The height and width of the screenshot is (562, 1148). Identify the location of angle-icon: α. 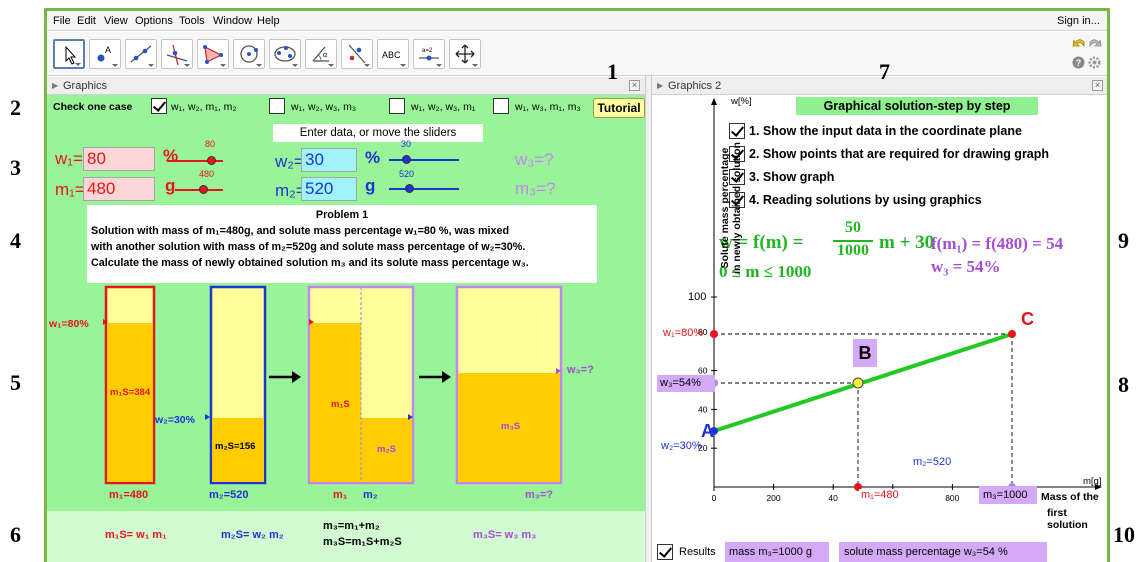
(320, 54).